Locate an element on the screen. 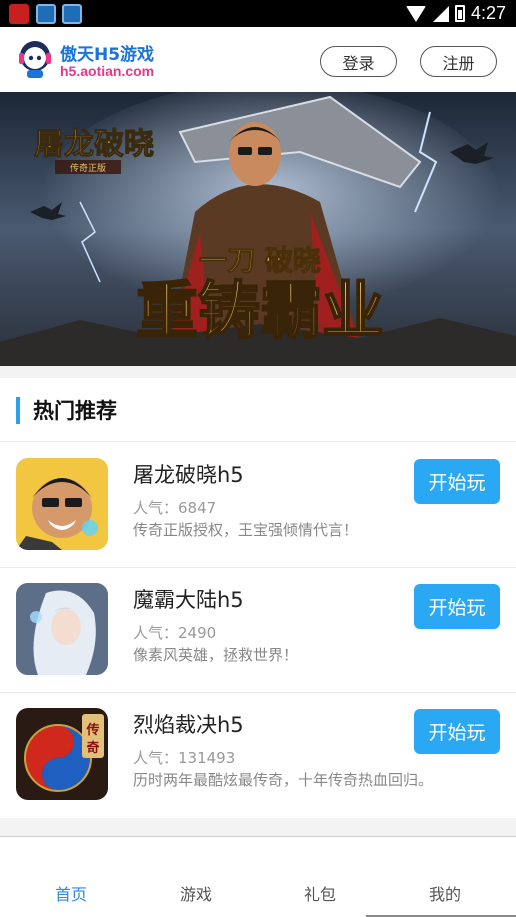 This screenshot has height=917, width=516. section-accent-bar is located at coordinates (18, 410).